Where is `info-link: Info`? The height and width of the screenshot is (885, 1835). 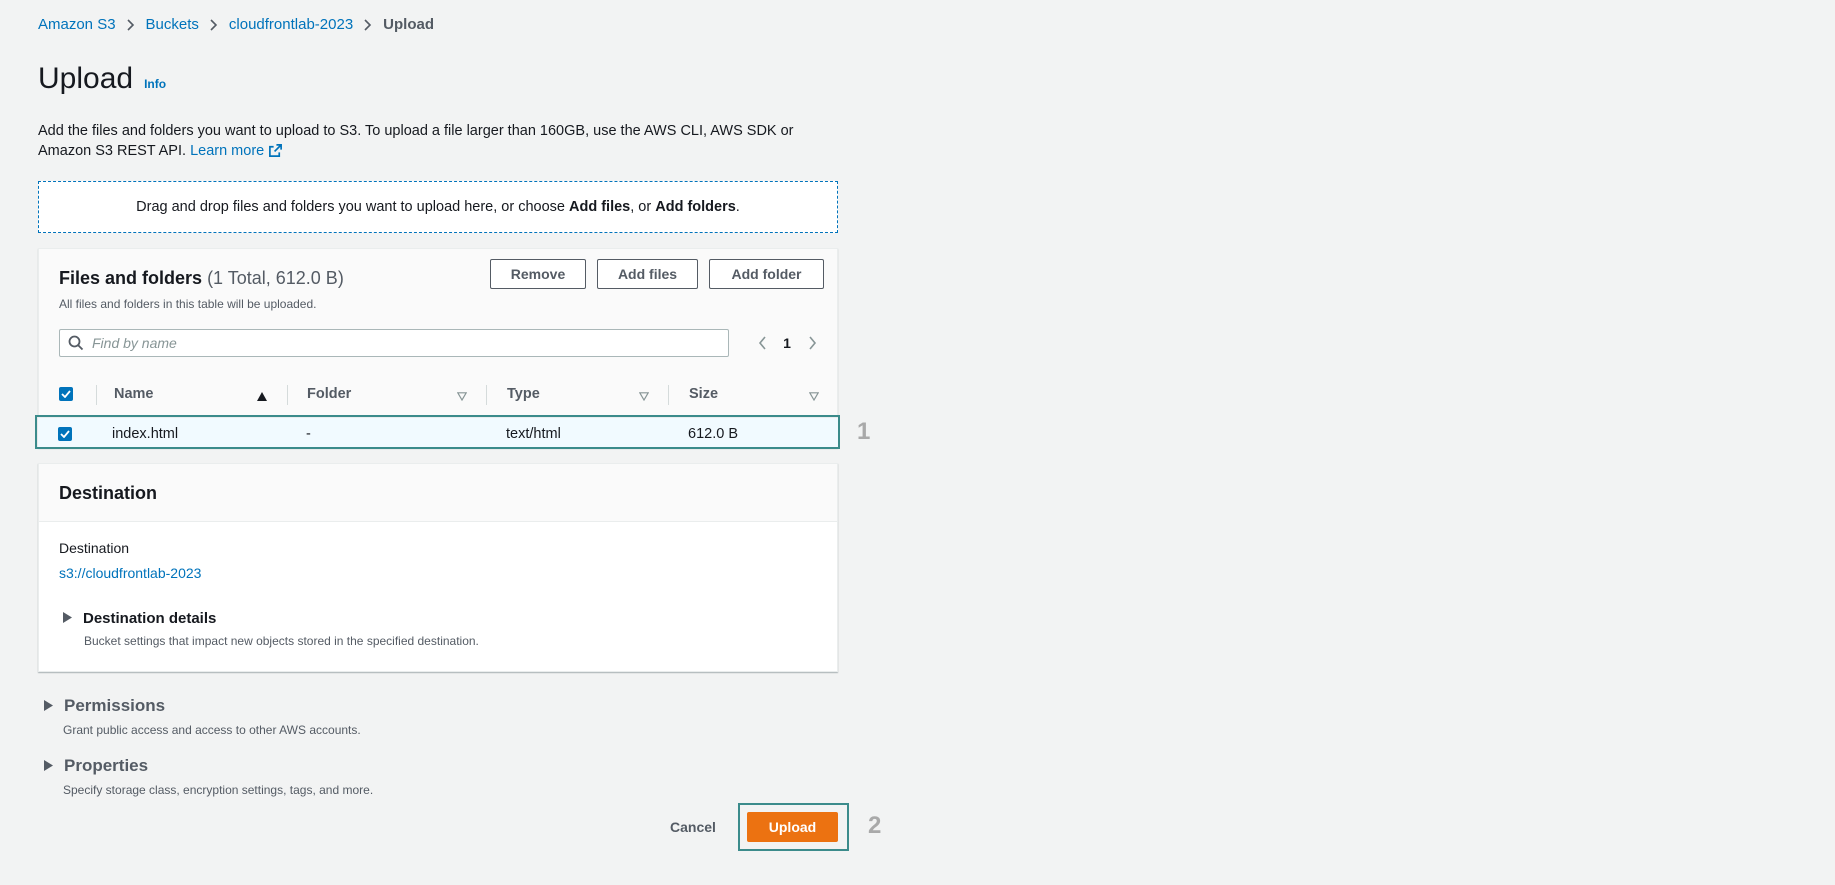
info-link: Info is located at coordinates (155, 84).